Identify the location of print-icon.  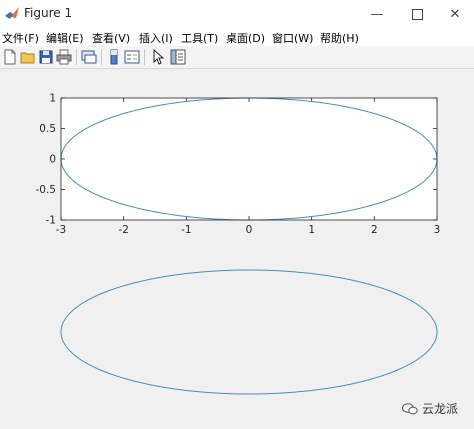
(64, 57).